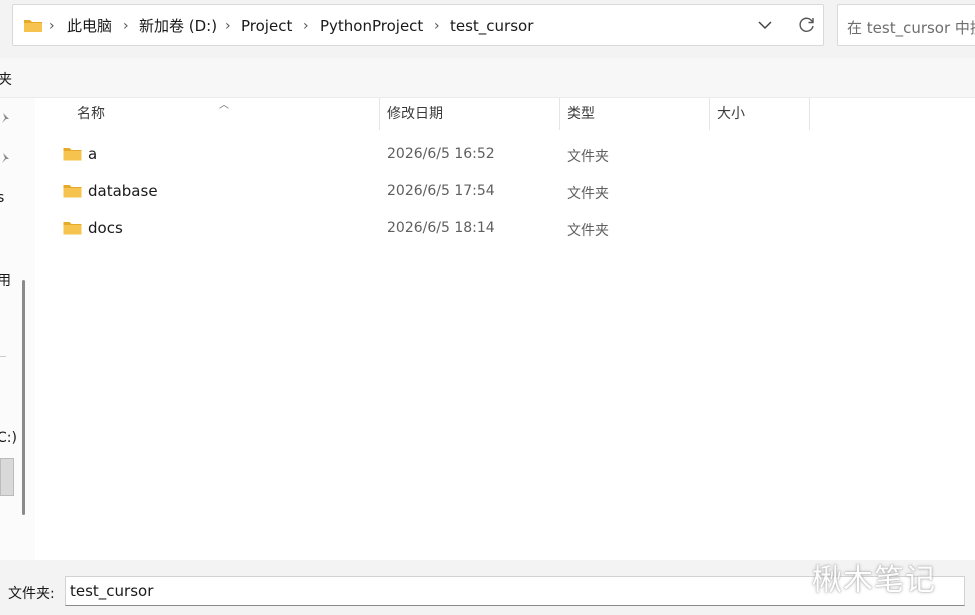 The width and height of the screenshot is (975, 615). What do you see at coordinates (178, 26) in the screenshot?
I see `breadcrumb-drive-d: 新加卷 (D:)` at bounding box center [178, 26].